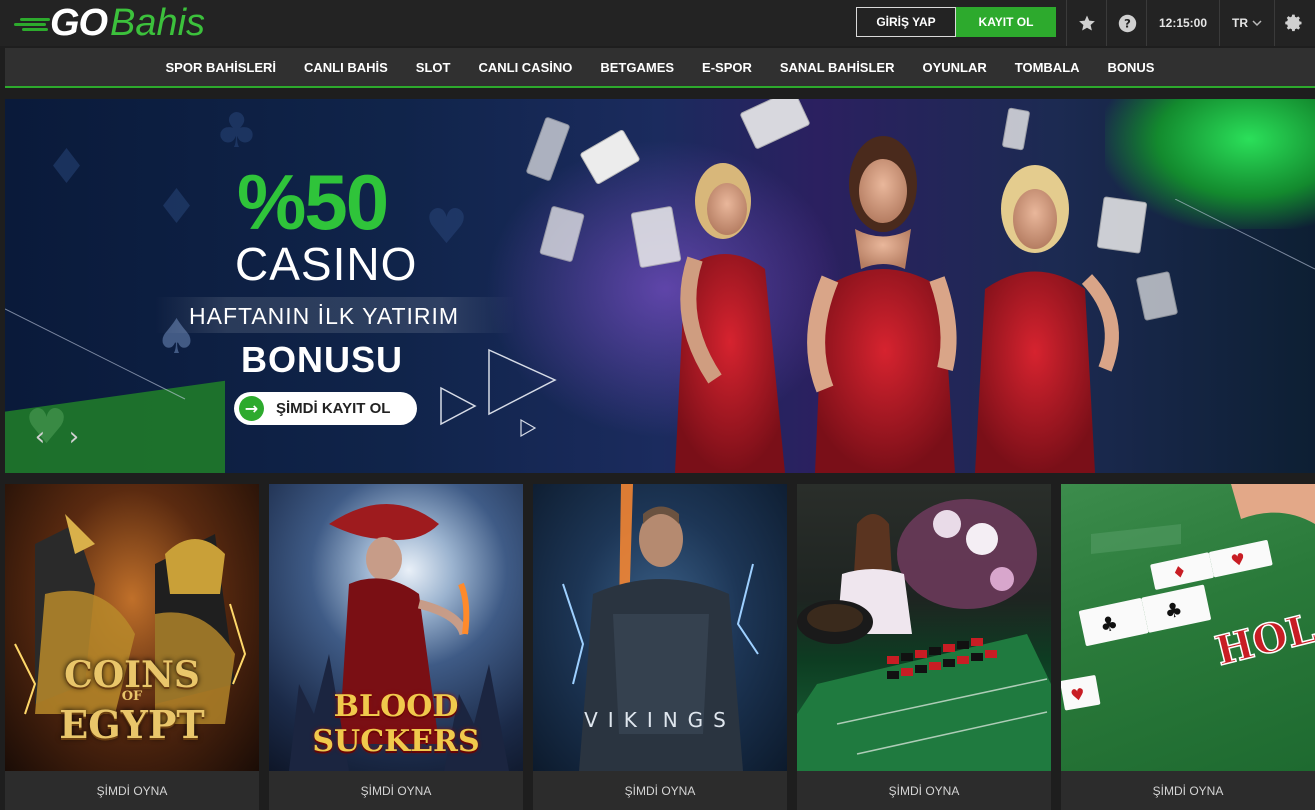 This screenshot has width=1315, height=810. What do you see at coordinates (1087, 23) in the screenshot?
I see `star-icon` at bounding box center [1087, 23].